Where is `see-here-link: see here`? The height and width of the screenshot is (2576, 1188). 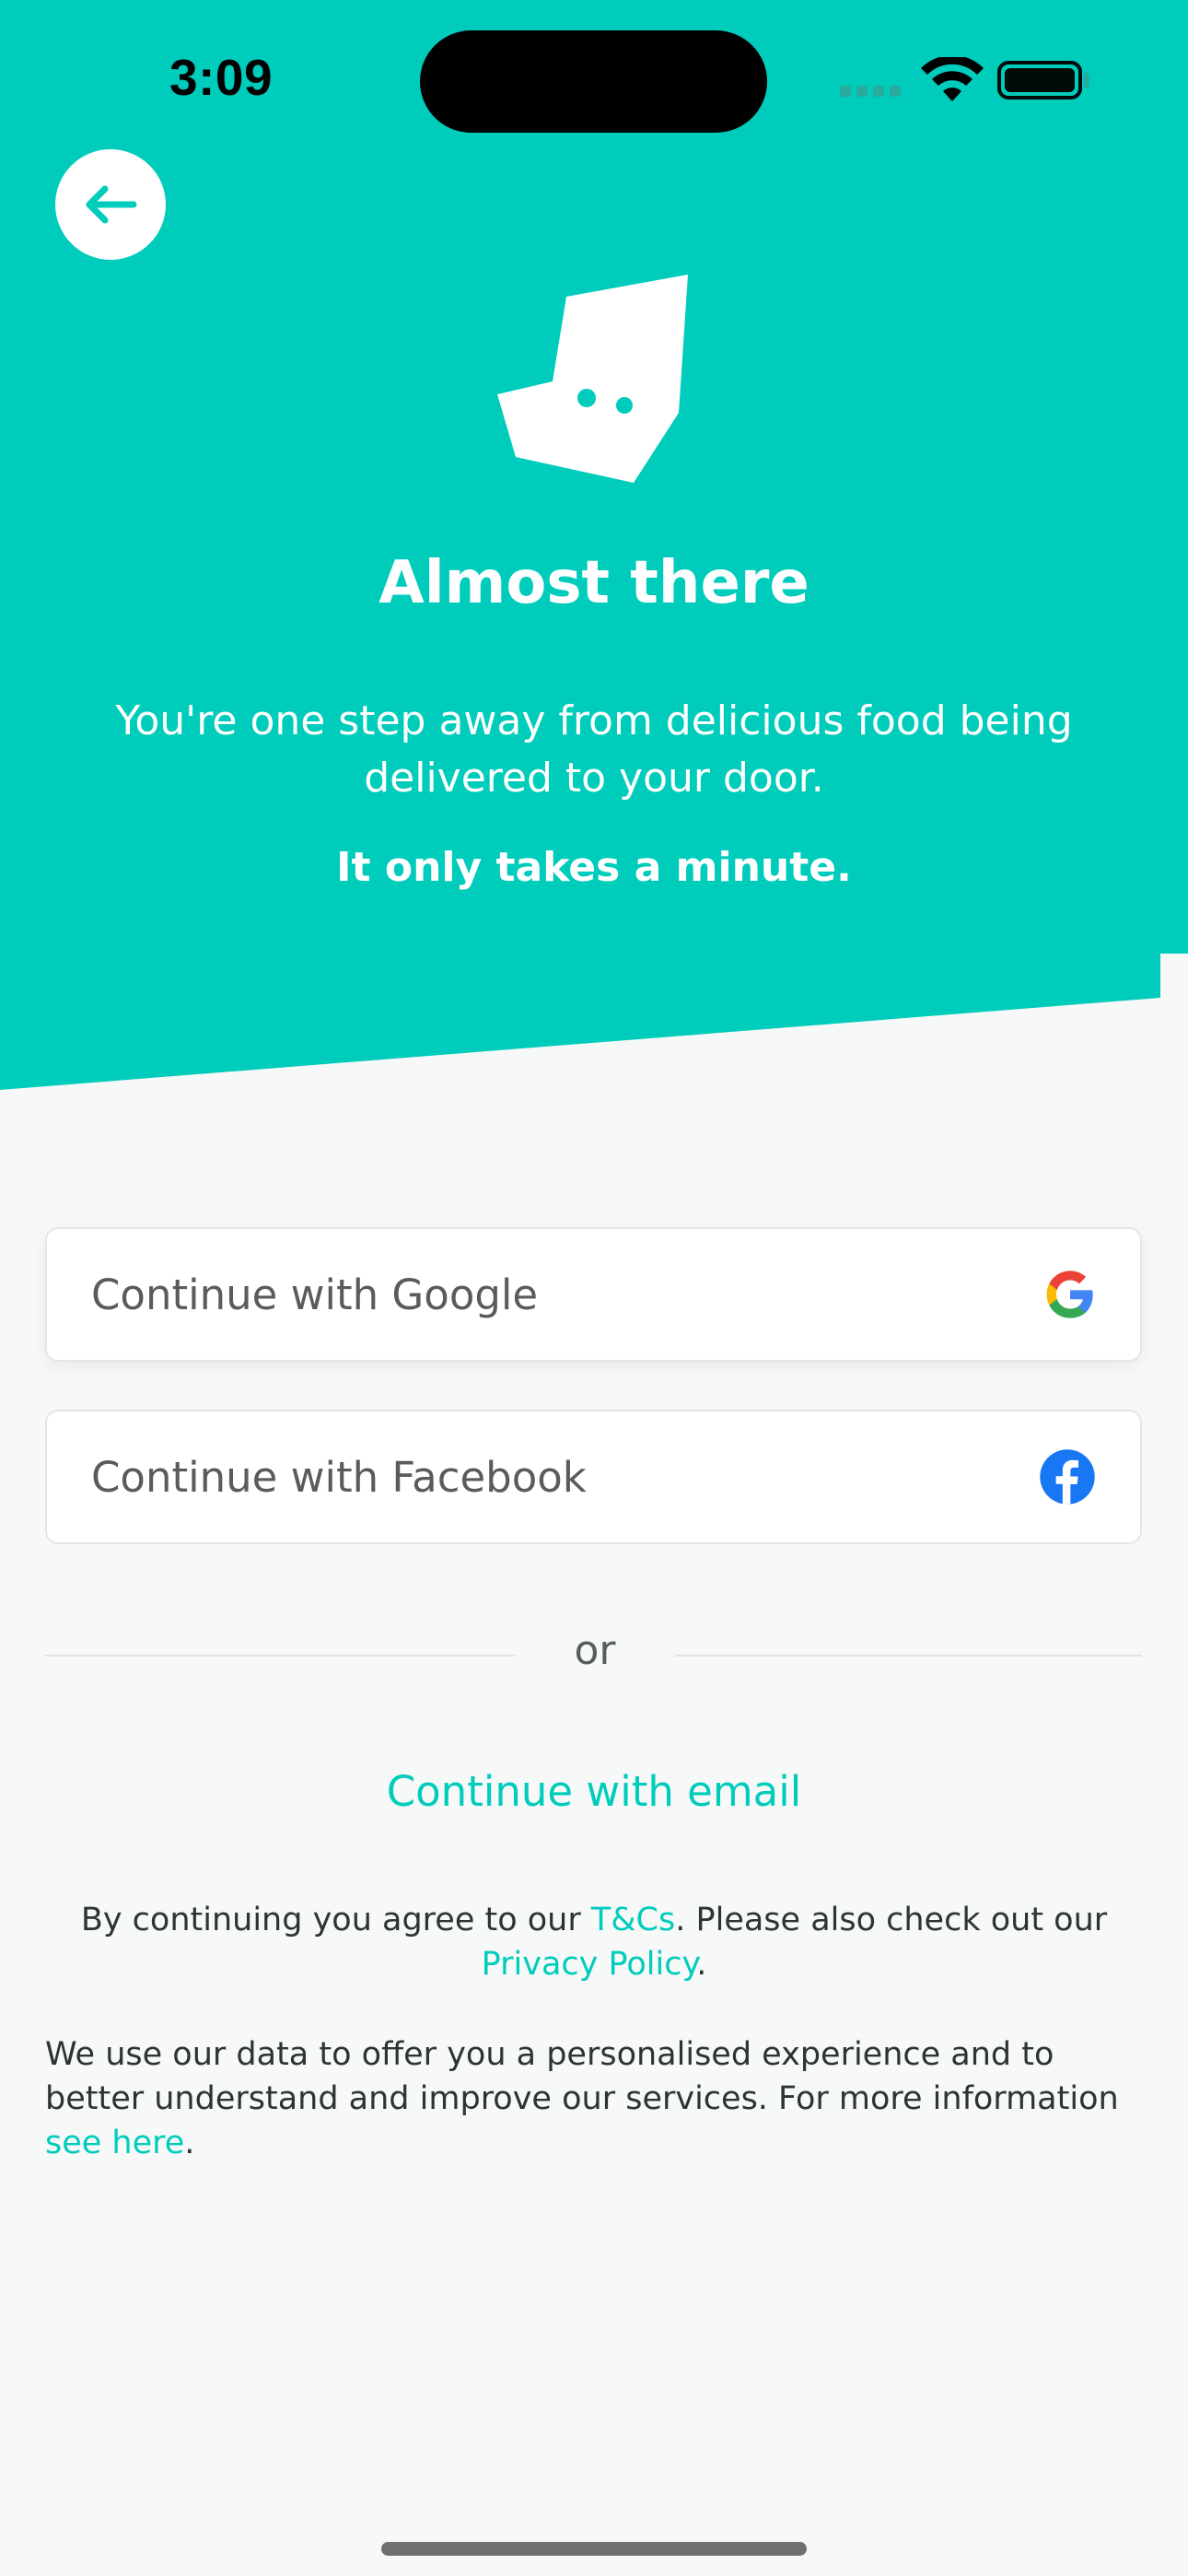
see-here-link: see here is located at coordinates (114, 2143).